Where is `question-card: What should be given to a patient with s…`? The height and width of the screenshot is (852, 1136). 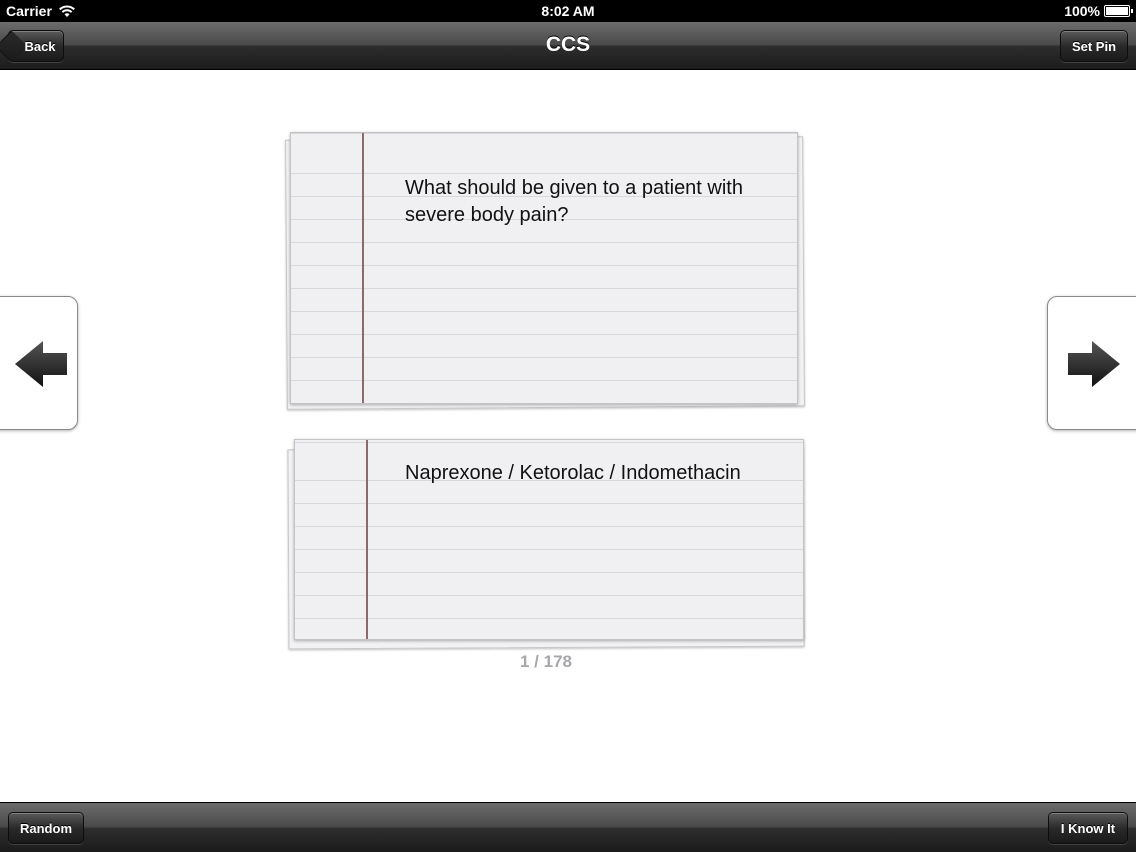 question-card: What should be given to a patient with s… is located at coordinates (544, 268).